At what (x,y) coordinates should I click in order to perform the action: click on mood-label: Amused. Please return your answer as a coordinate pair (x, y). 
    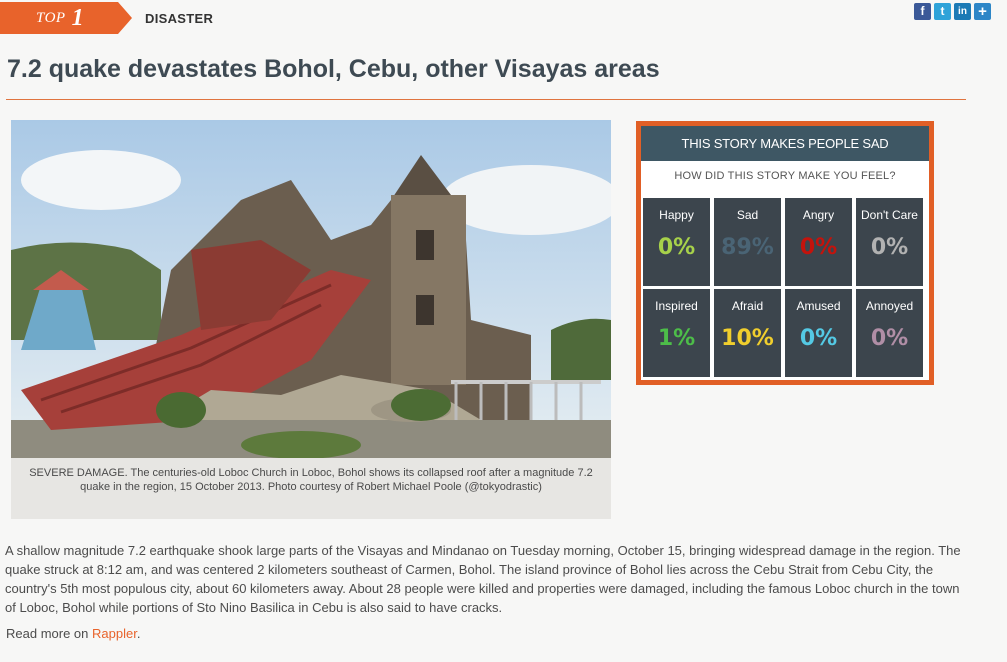
    Looking at the image, I should click on (818, 306).